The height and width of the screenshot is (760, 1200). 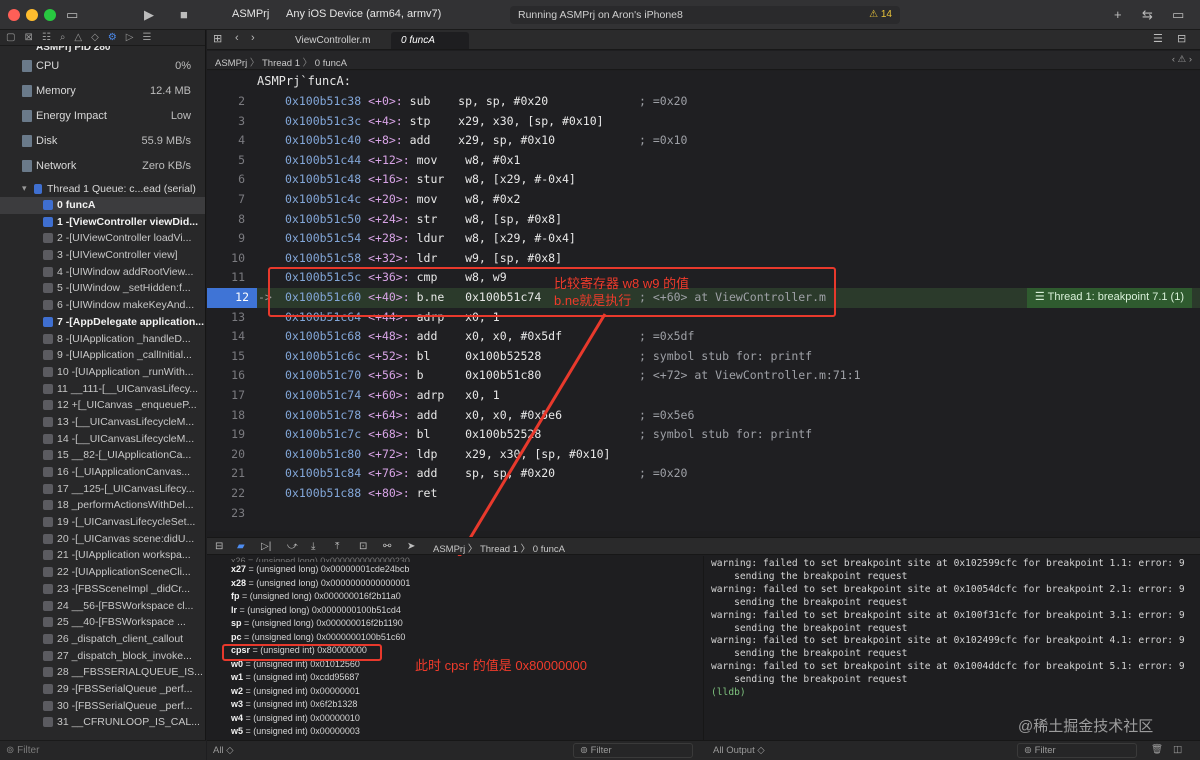 I want to click on trash-icon: 🗑, so click(x=1157, y=749).